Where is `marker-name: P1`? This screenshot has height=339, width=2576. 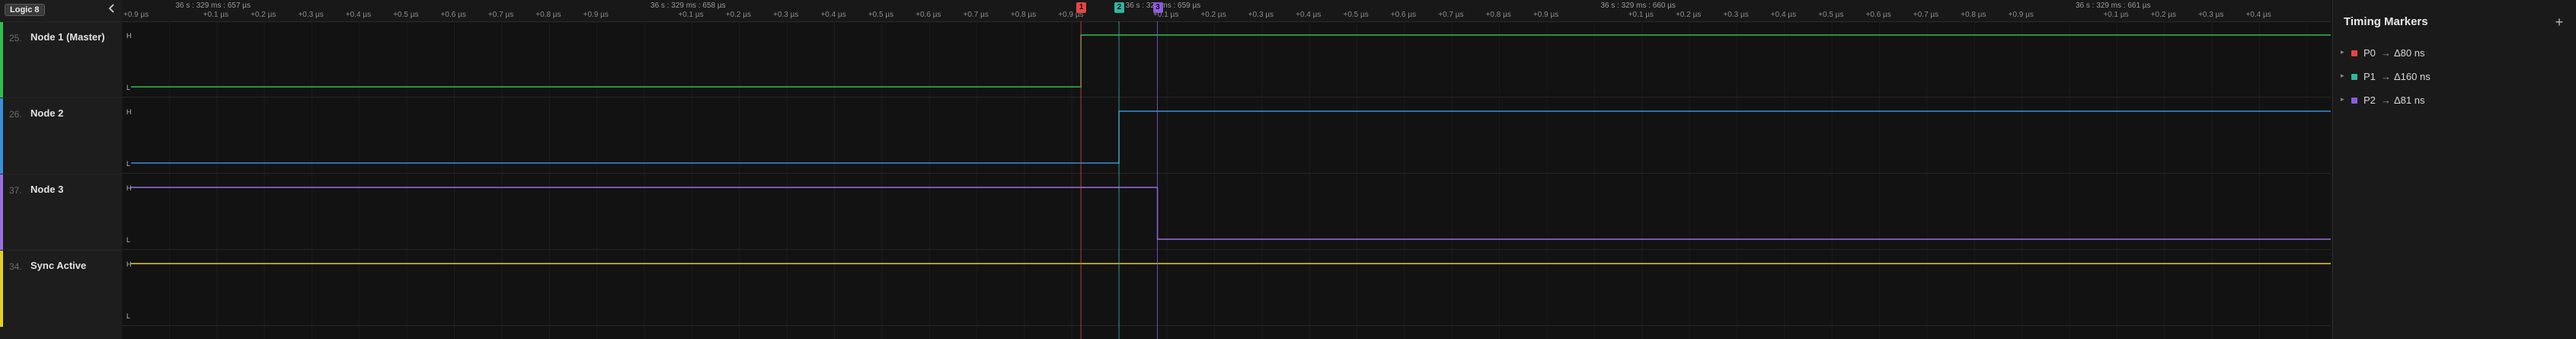 marker-name: P1 is located at coordinates (2369, 76).